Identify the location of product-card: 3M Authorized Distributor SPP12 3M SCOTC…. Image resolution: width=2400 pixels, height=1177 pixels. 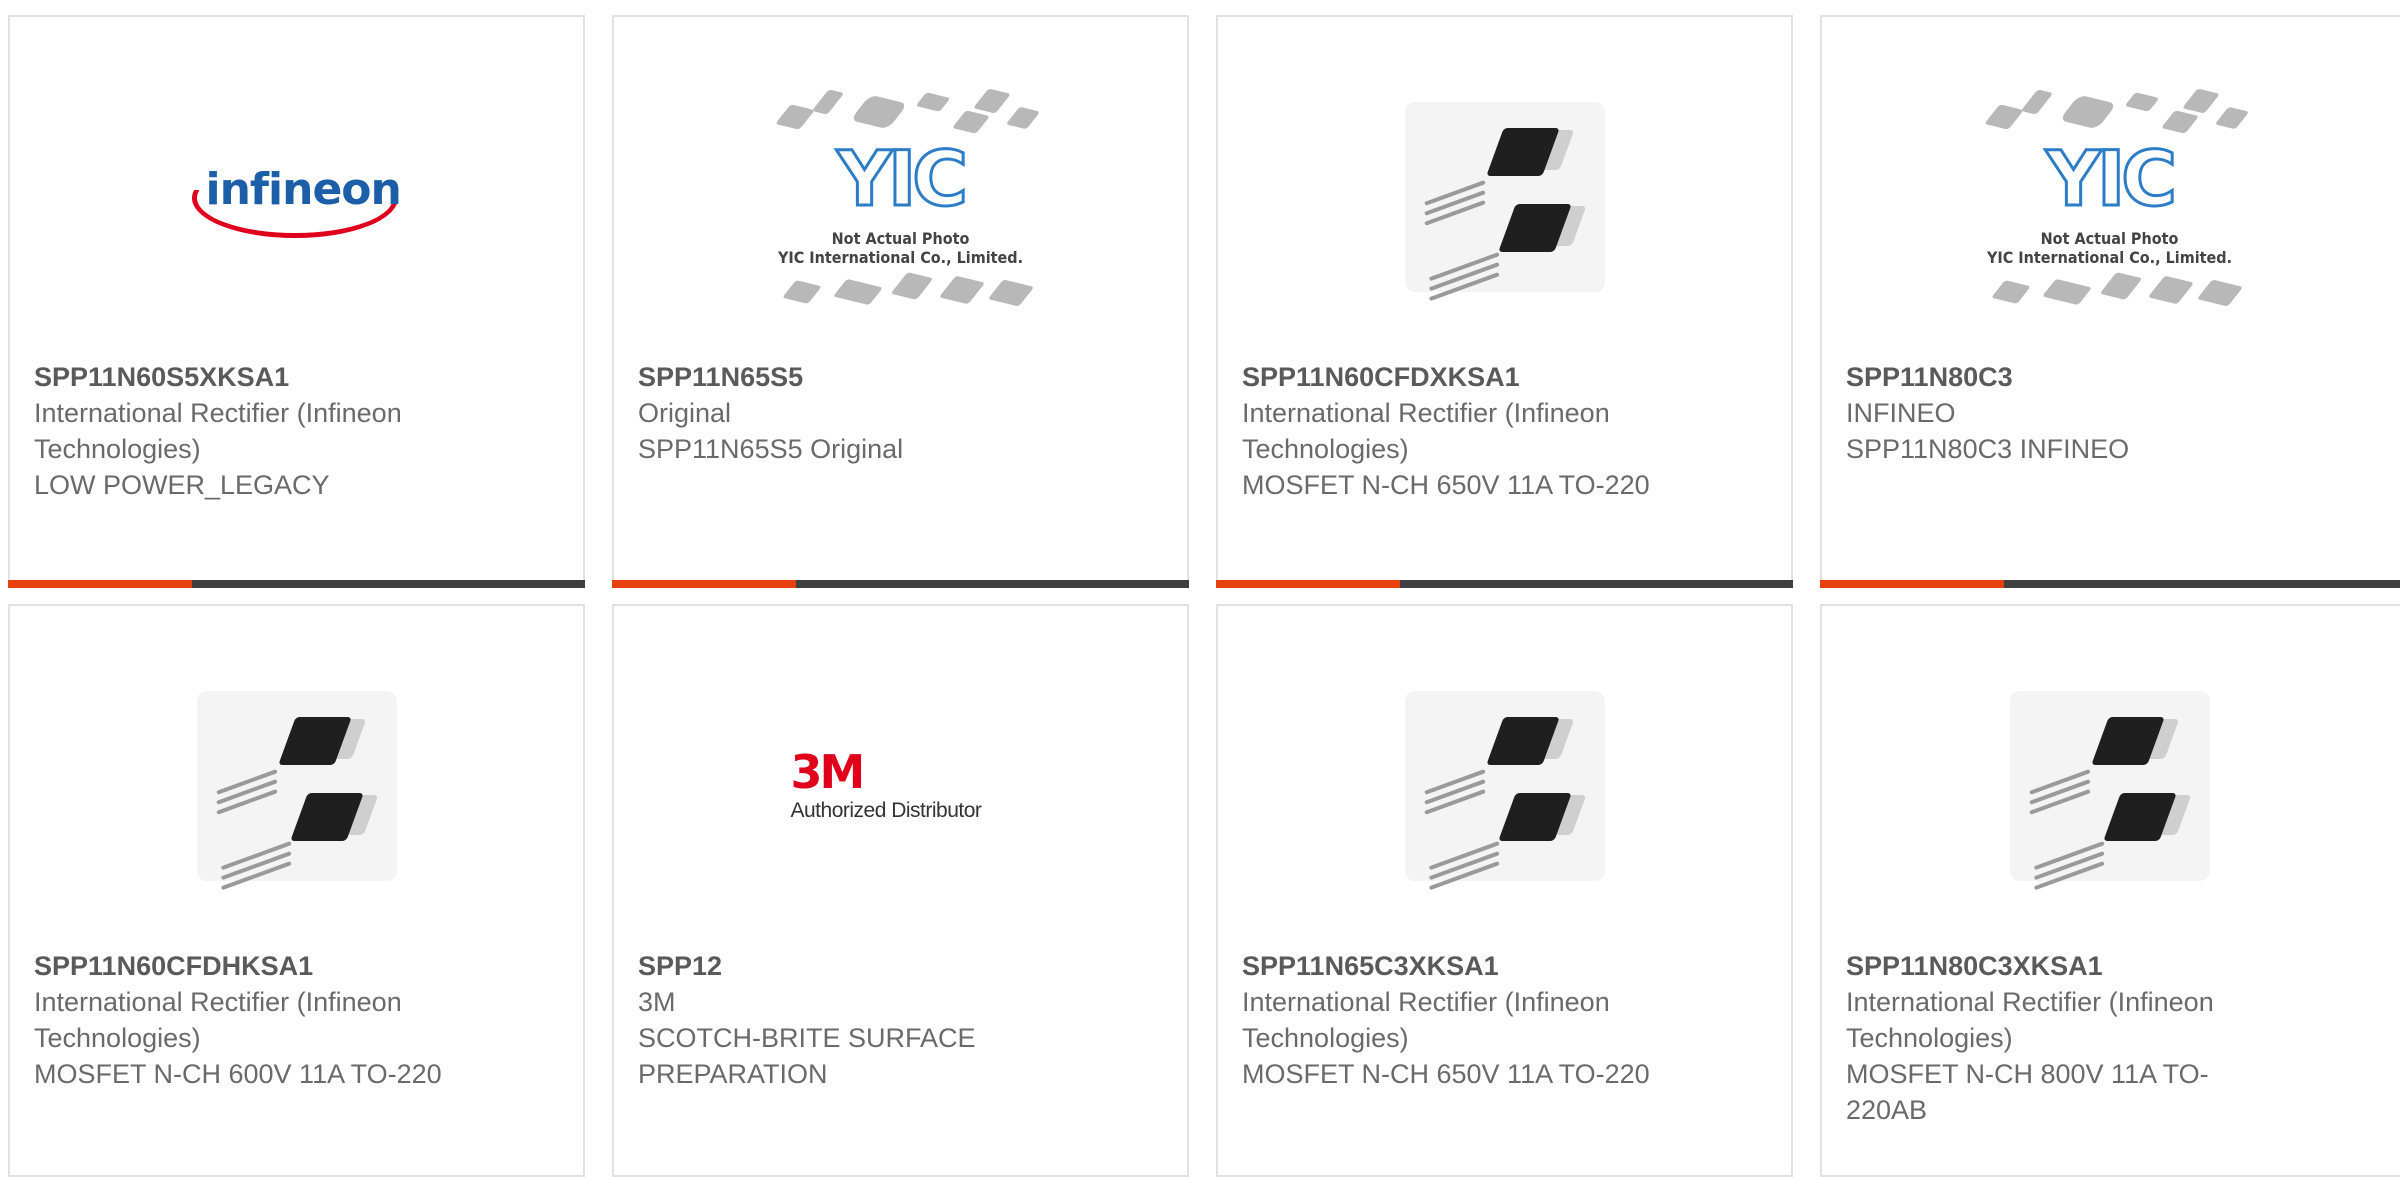
(900, 890).